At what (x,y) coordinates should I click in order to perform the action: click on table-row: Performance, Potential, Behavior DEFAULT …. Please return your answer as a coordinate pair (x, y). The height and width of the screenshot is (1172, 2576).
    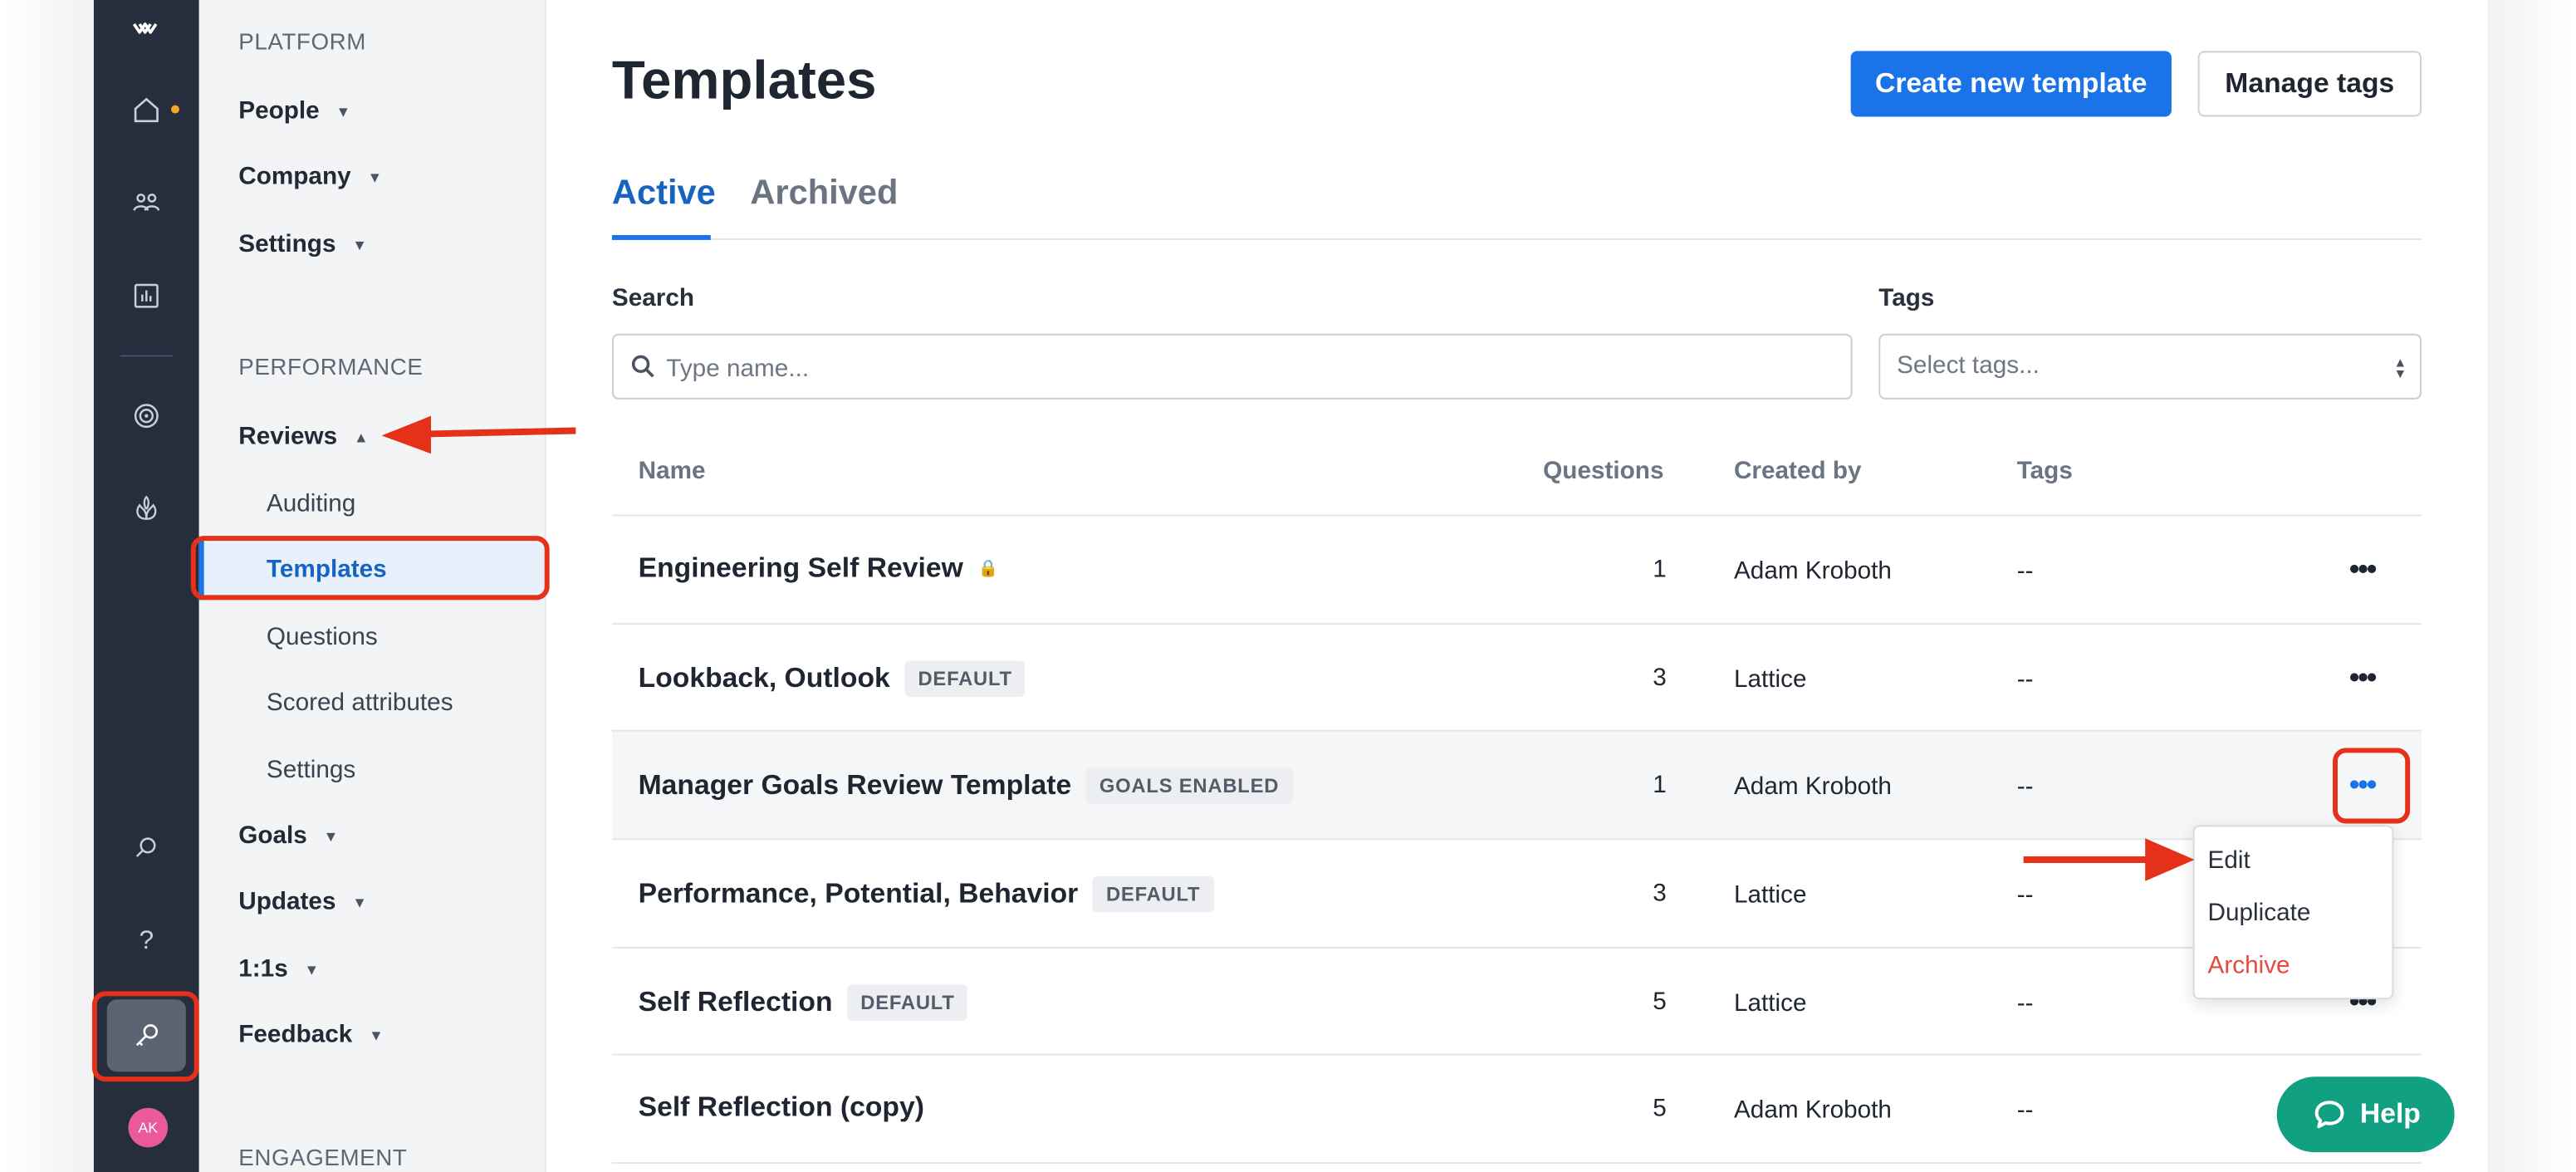
    Looking at the image, I should click on (1516, 892).